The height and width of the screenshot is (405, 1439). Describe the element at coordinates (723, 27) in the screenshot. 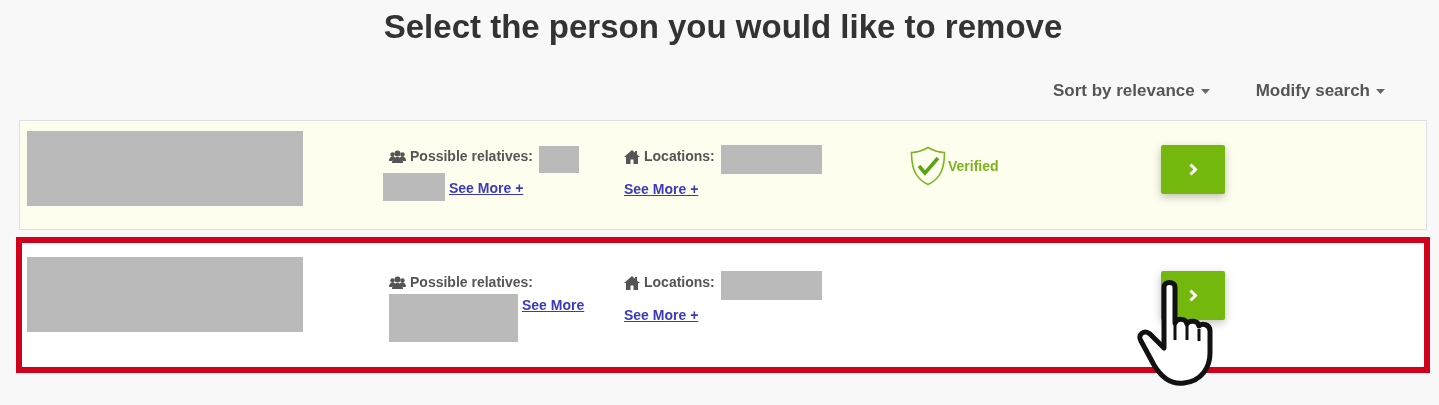

I see `page-title: Select the person you would like to remove` at that location.